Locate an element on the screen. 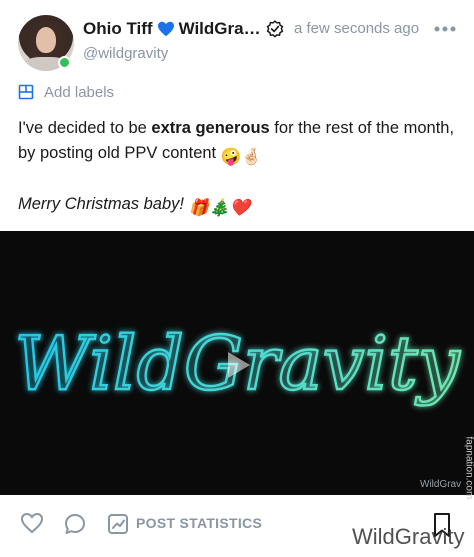 The height and width of the screenshot is (557, 474). play-icon is located at coordinates (238, 365).